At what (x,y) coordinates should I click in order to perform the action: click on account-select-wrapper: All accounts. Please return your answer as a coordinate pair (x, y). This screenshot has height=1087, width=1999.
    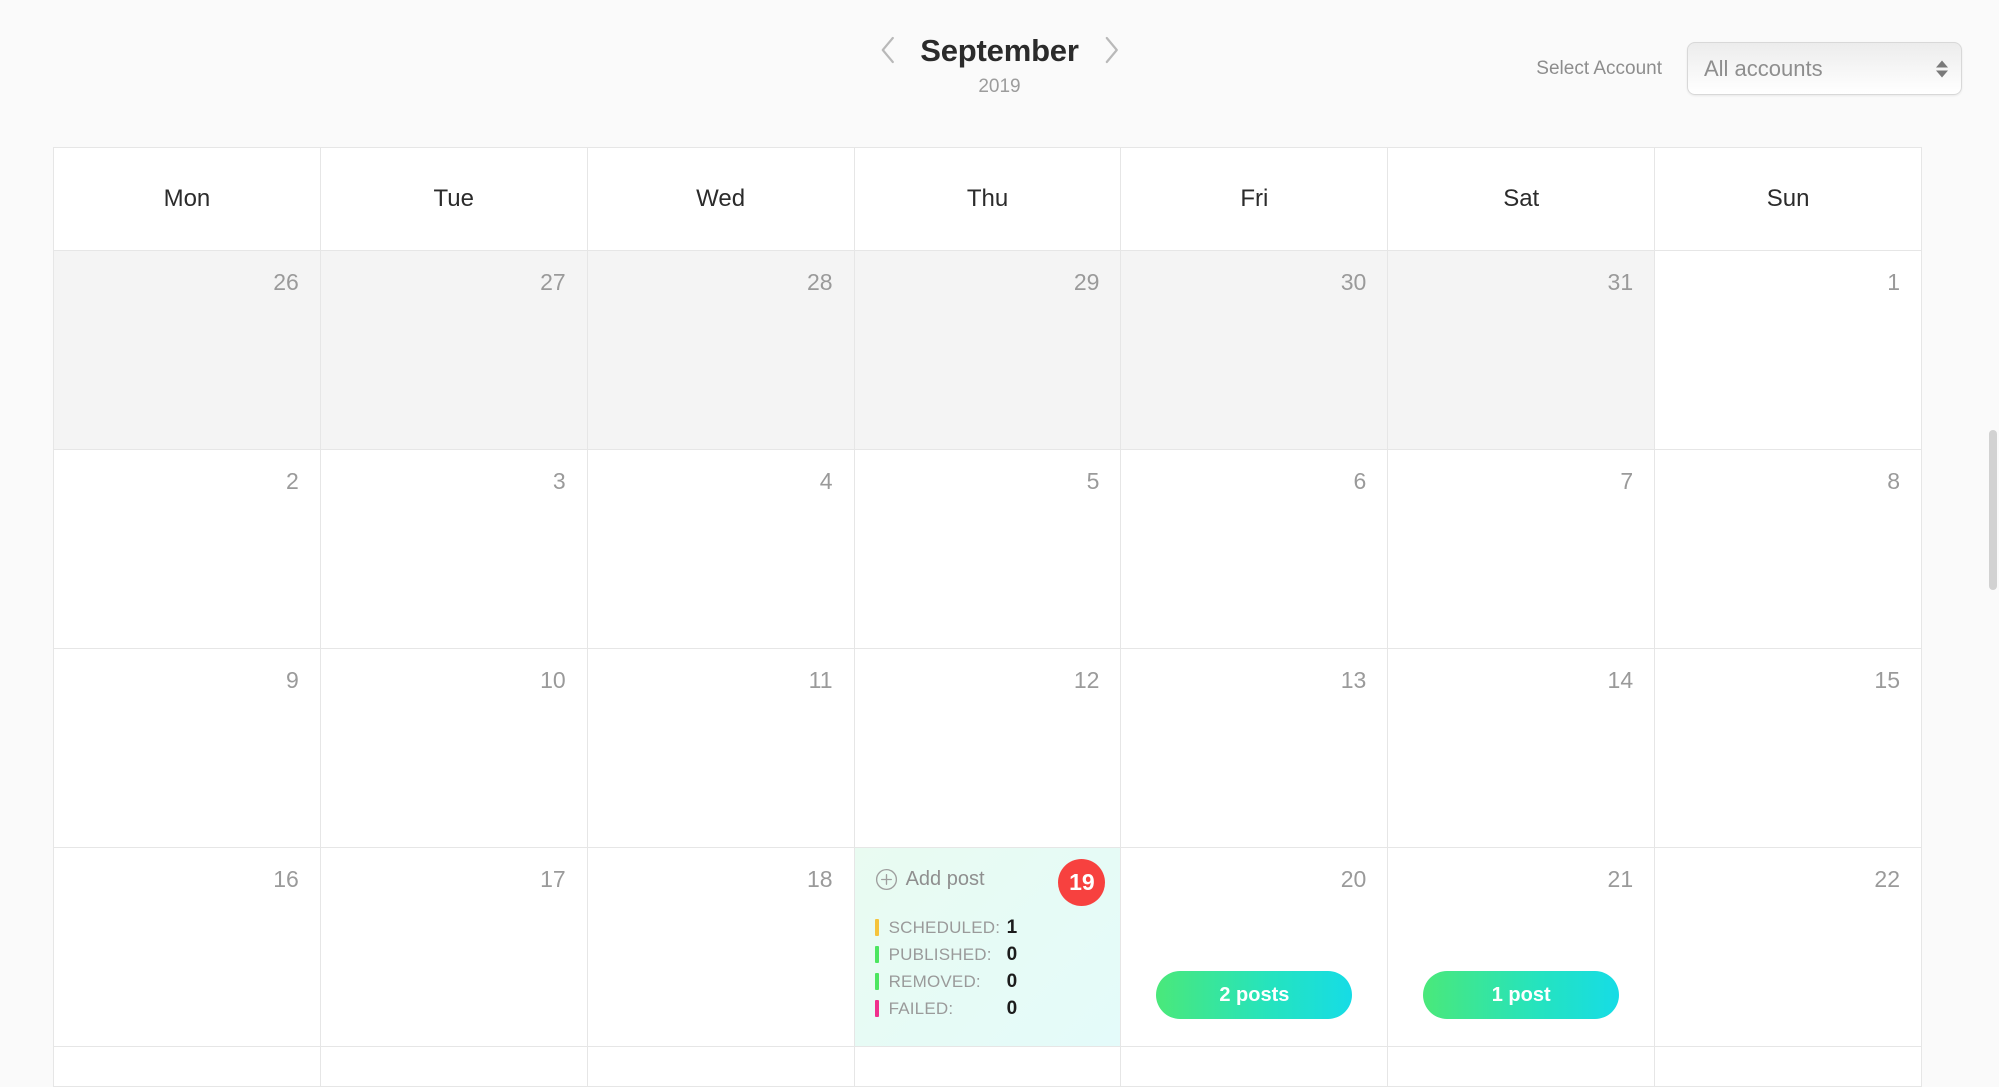
    Looking at the image, I should click on (1824, 68).